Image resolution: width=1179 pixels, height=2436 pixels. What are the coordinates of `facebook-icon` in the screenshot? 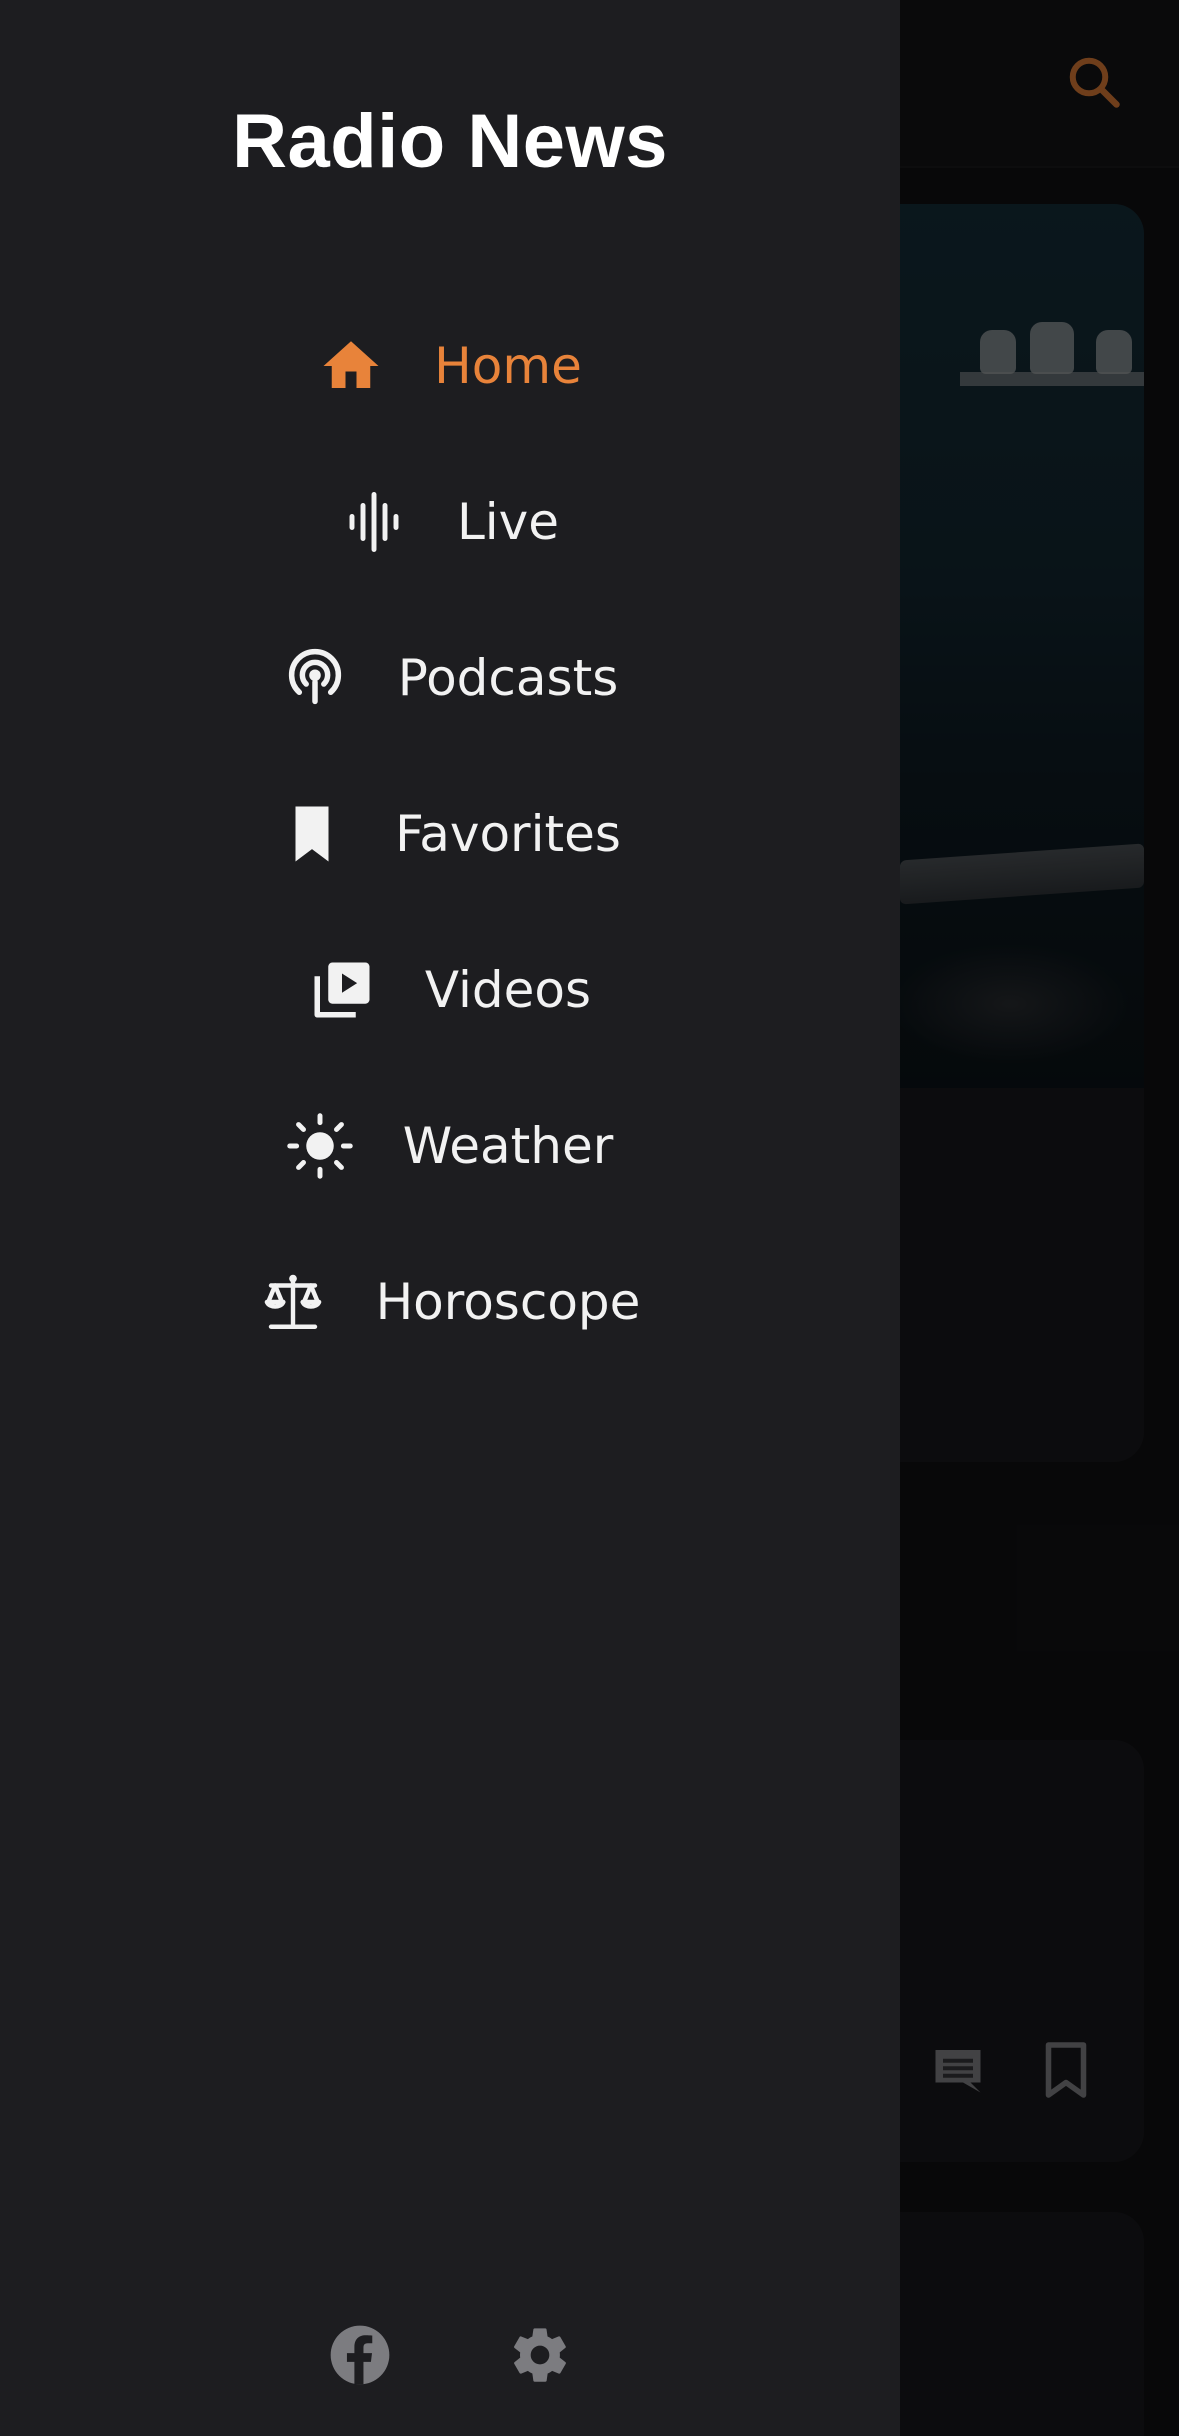 It's located at (360, 2355).